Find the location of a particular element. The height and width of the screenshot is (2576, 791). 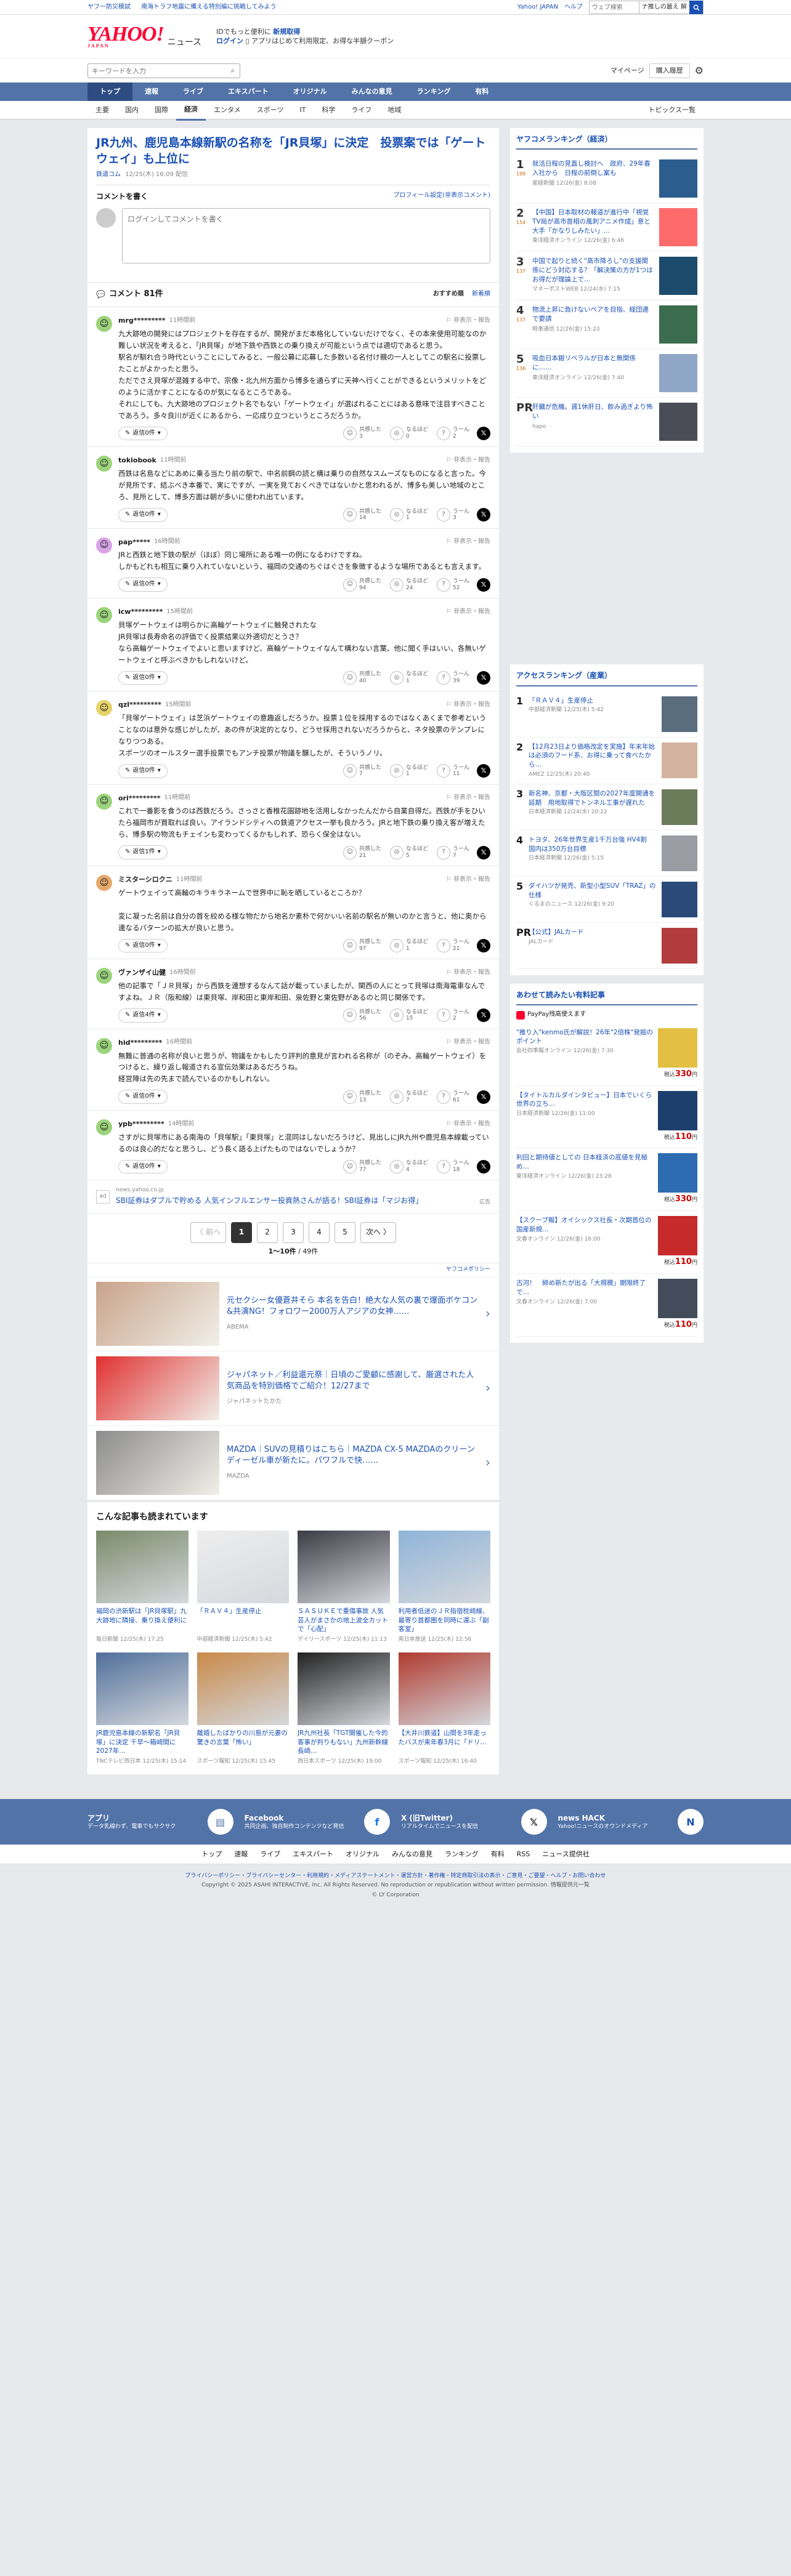

card-title: 福岡の渋新駅は「JR貝塚駅」九大跡地に隣接、乗り換え便利に is located at coordinates (142, 1620).